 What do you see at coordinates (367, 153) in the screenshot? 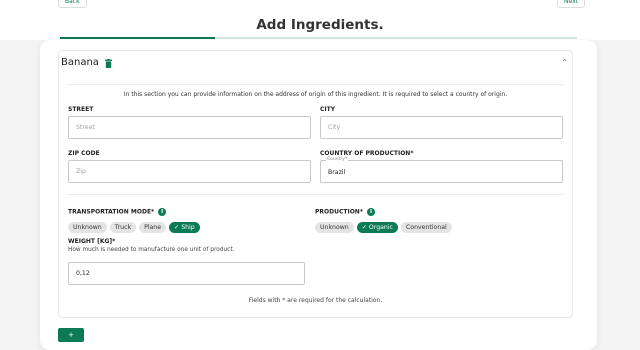
I see `country-label: COUNTRY OF PRODUCTION*` at bounding box center [367, 153].